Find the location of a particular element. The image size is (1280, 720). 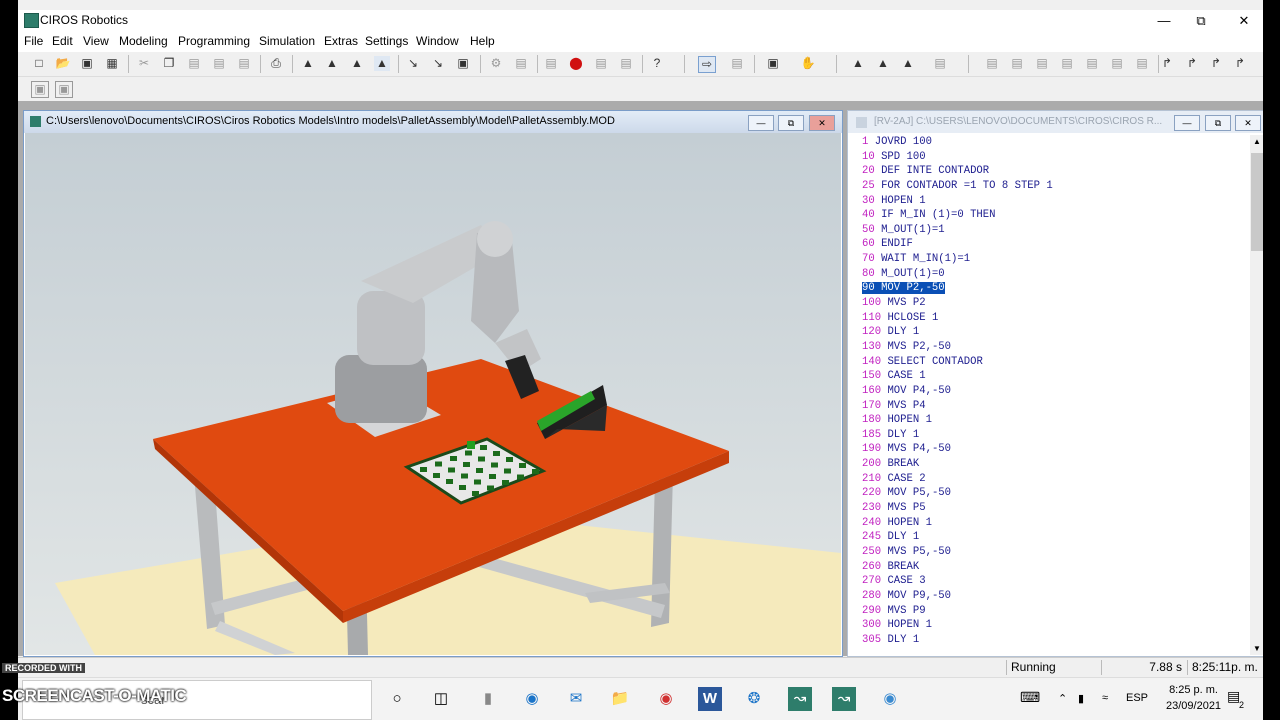

scroll-up-icon: ▲ is located at coordinates (1257, 141).